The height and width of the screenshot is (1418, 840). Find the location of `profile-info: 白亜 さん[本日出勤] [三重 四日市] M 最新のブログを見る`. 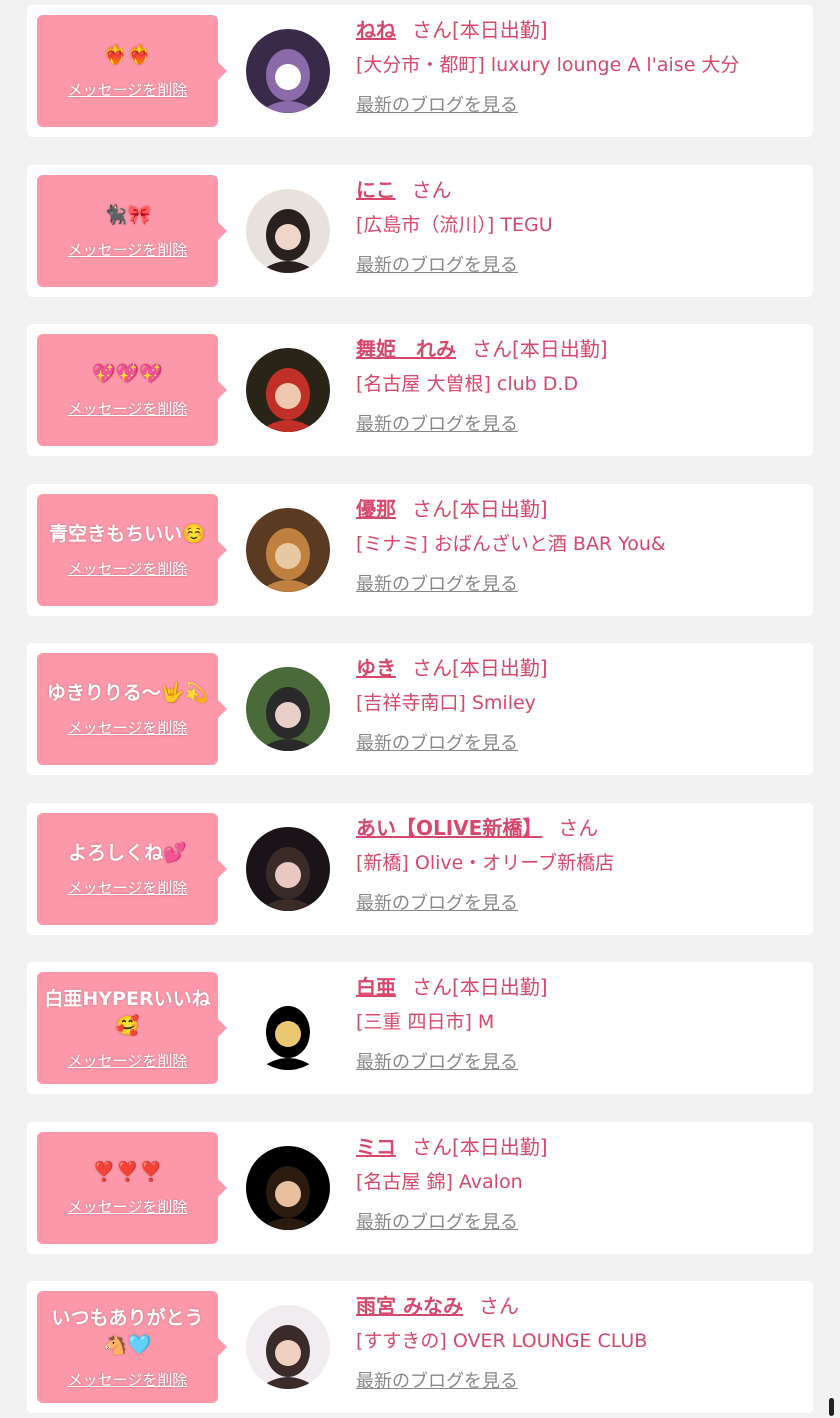

profile-info: 白亜 さん[本日出勤] [三重 四日市] M 最新のブログを見る is located at coordinates (579, 1023).